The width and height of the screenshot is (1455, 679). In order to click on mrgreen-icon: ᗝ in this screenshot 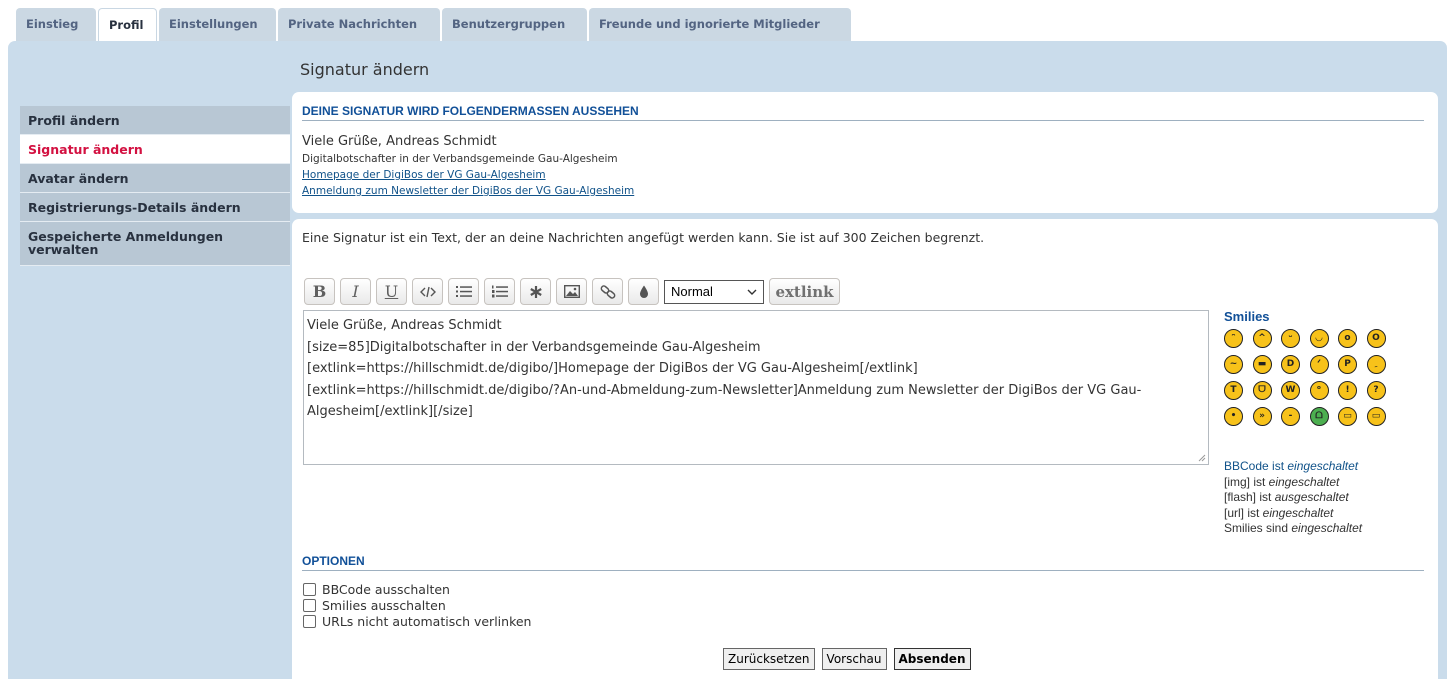, I will do `click(1319, 416)`.